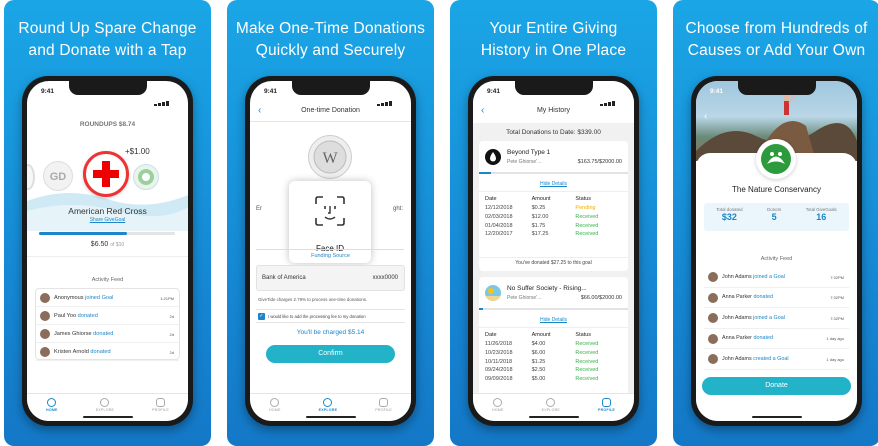 This screenshot has height=446, width=878. I want to click on table-header: Date Amount Status, so click(553, 336).